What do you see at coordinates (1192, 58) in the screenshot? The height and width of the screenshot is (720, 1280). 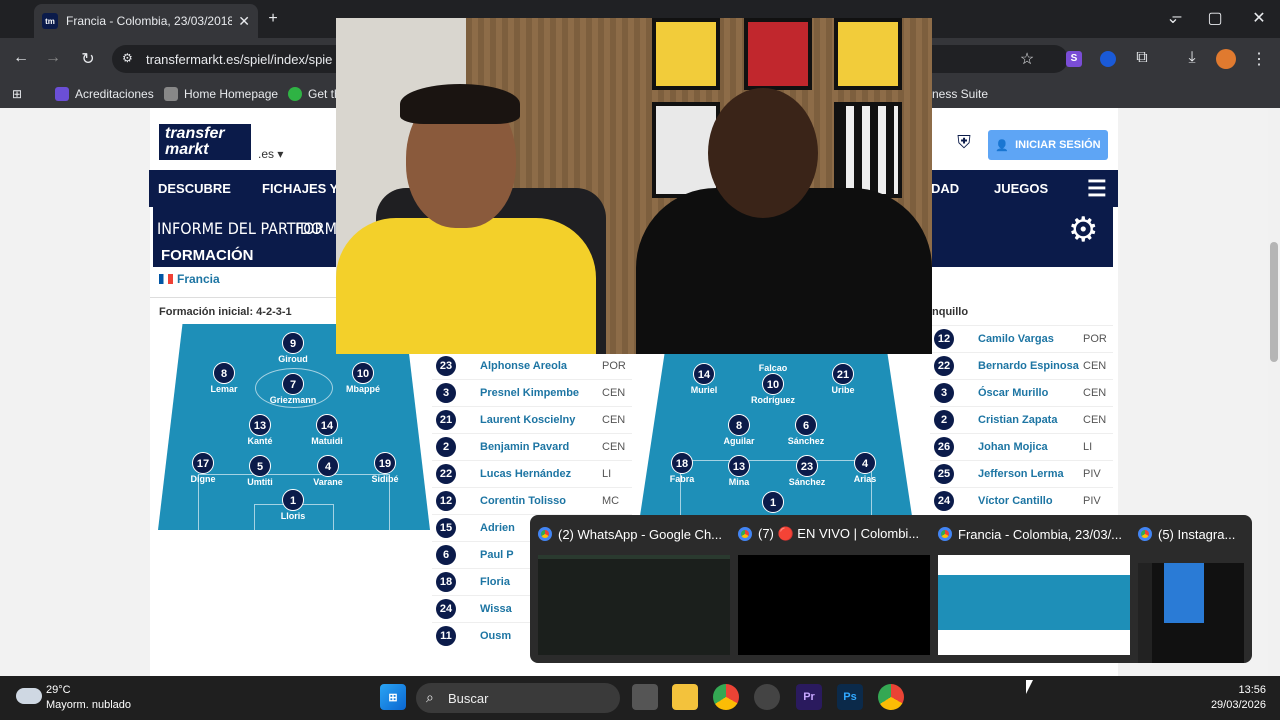 I see `download-icon: ⤓` at bounding box center [1192, 58].